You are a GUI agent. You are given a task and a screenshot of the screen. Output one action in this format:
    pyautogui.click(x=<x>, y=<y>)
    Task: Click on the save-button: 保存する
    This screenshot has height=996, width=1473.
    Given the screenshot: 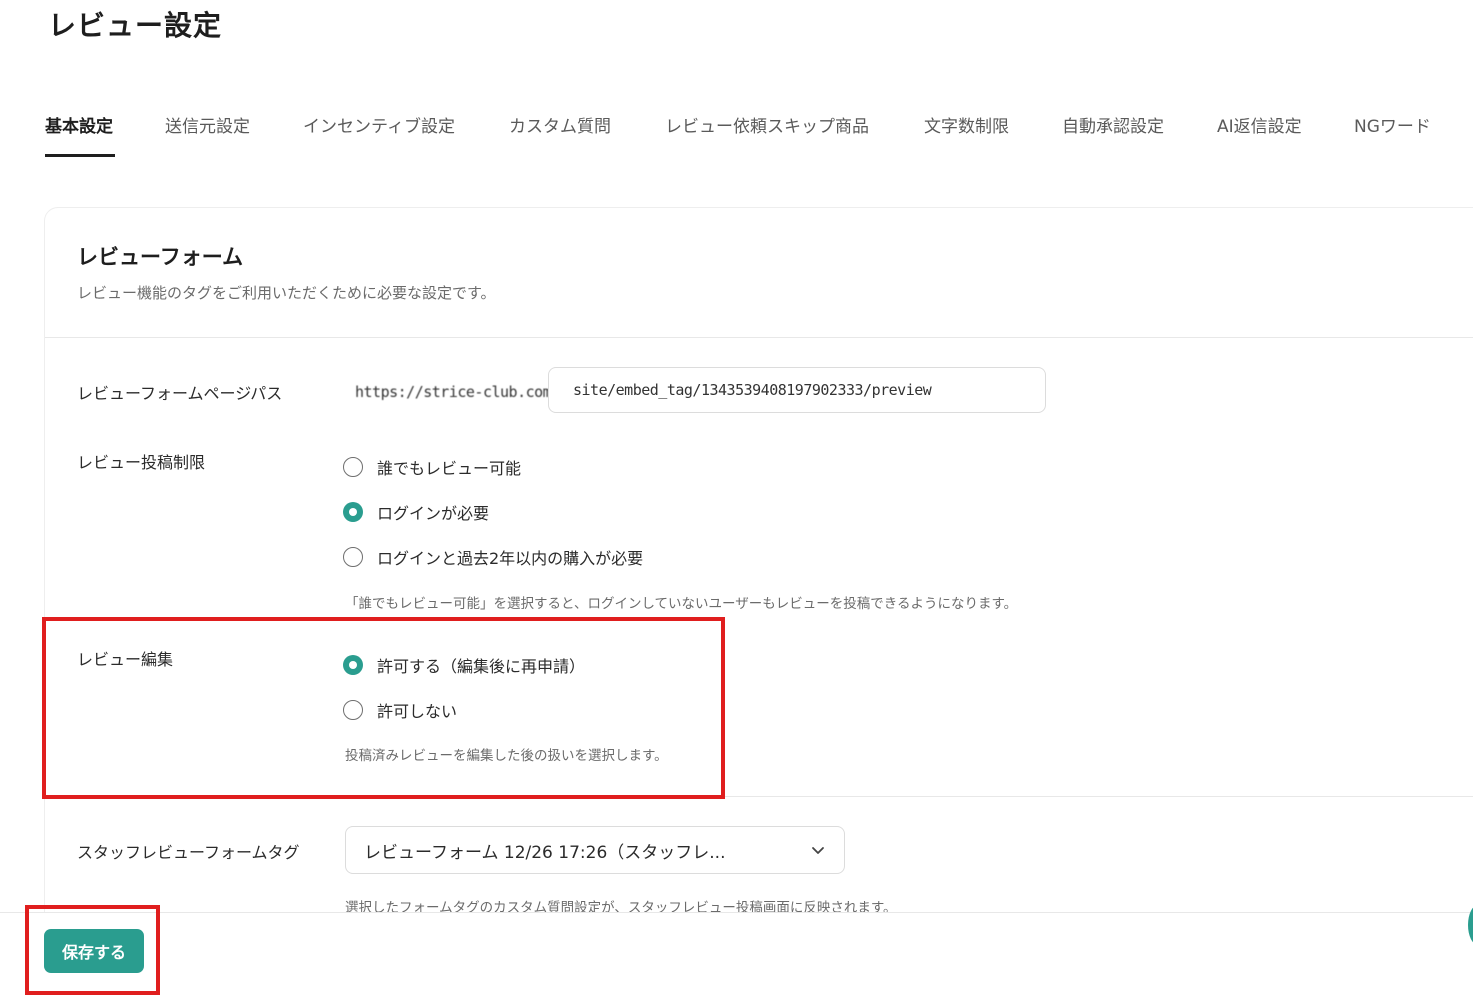 What is the action you would take?
    pyautogui.click(x=94, y=951)
    